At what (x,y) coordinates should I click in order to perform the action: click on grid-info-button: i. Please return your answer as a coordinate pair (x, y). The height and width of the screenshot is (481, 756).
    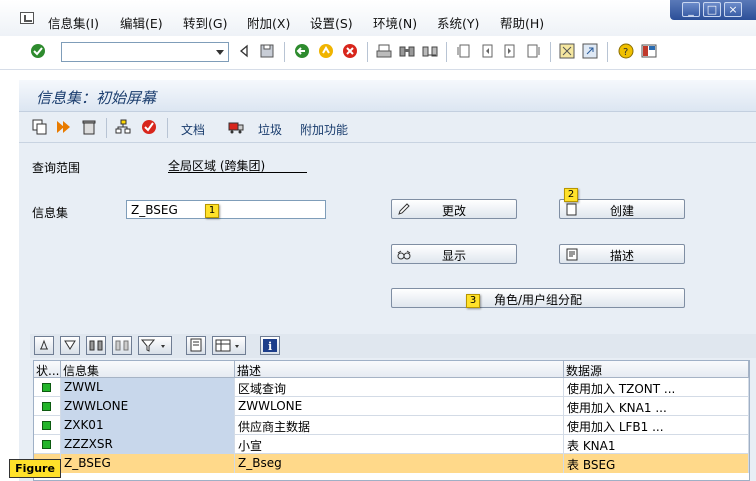
    Looking at the image, I should click on (270, 345).